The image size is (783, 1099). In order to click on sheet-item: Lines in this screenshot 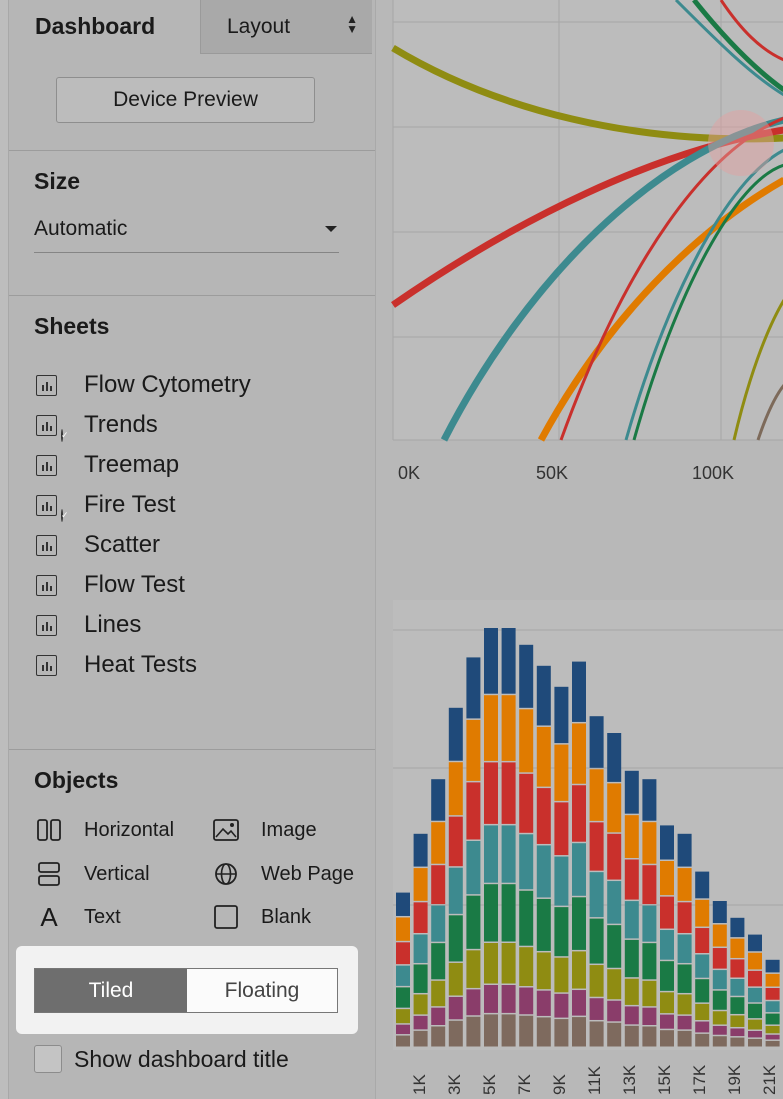, I will do `click(88, 625)`.